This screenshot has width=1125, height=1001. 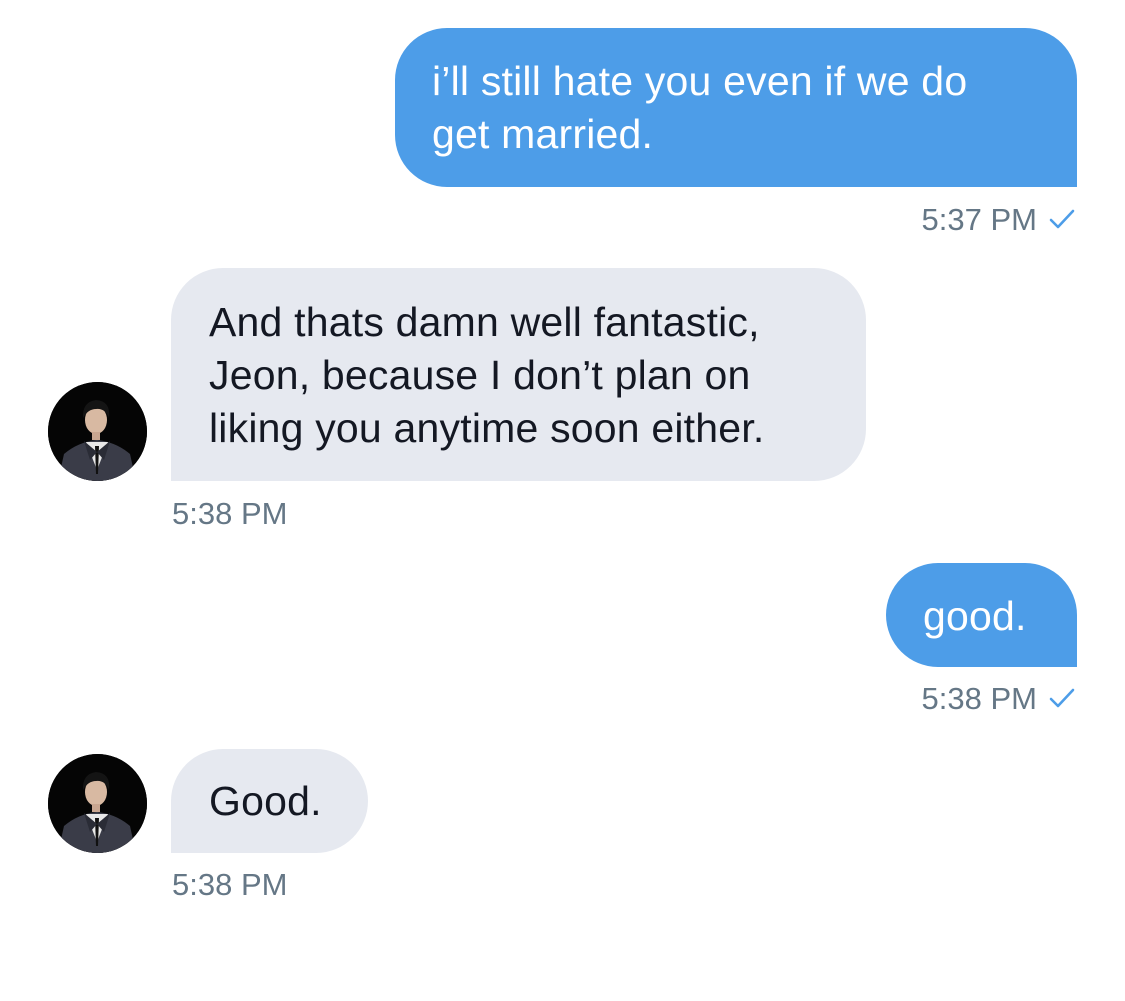 I want to click on message-text-line: liking you anytime soon either., so click(x=487, y=428).